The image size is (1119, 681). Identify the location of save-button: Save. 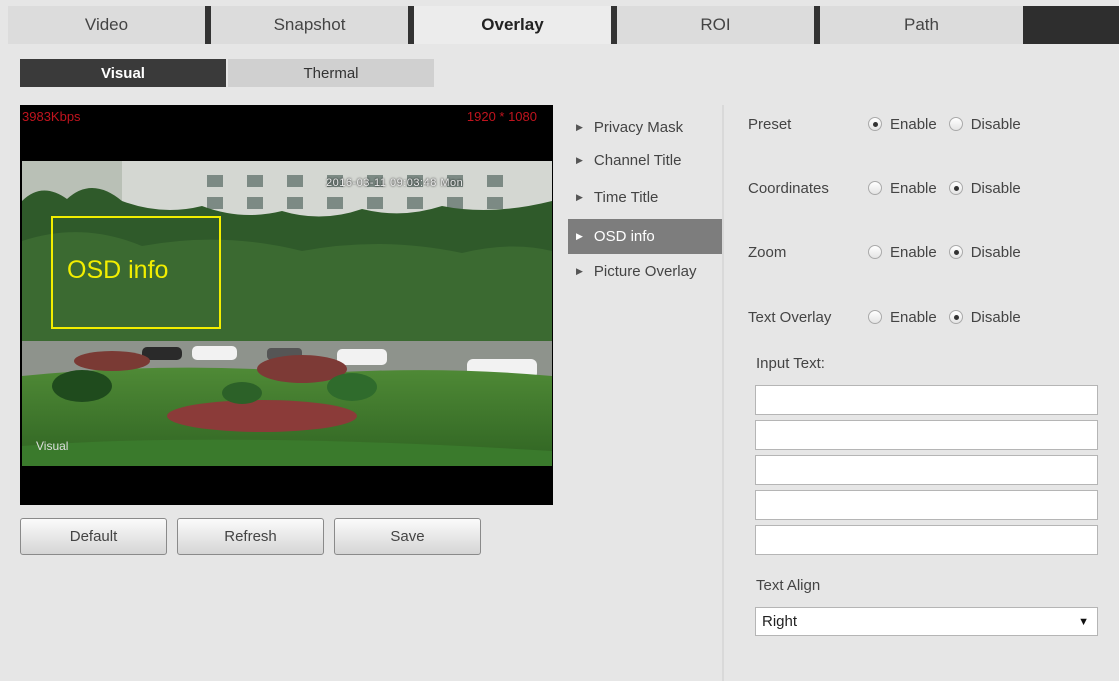
(407, 536).